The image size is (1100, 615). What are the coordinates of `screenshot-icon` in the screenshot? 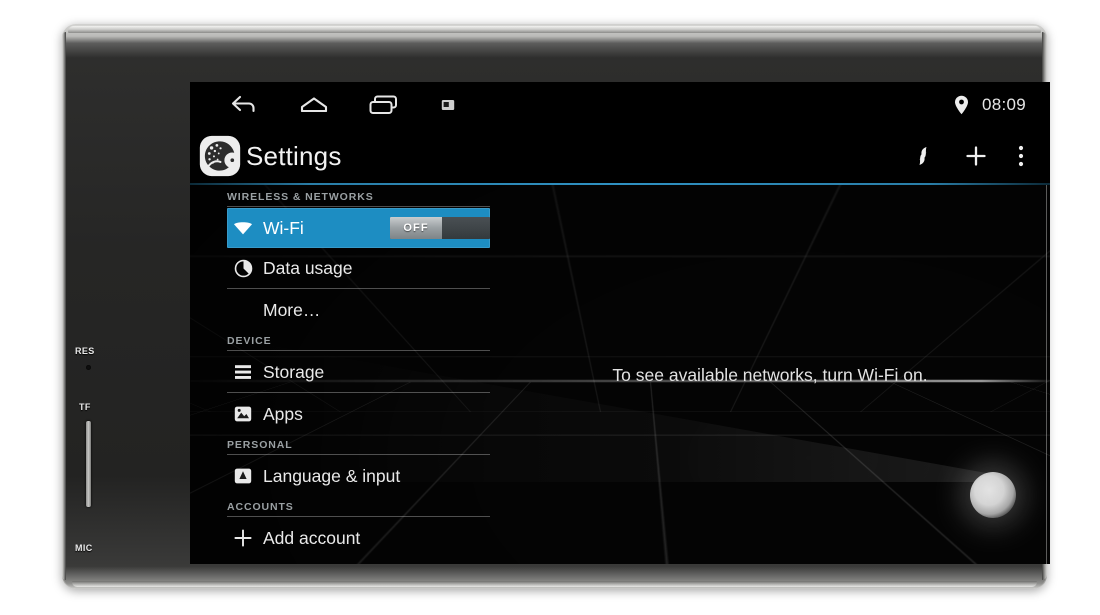 It's located at (448, 105).